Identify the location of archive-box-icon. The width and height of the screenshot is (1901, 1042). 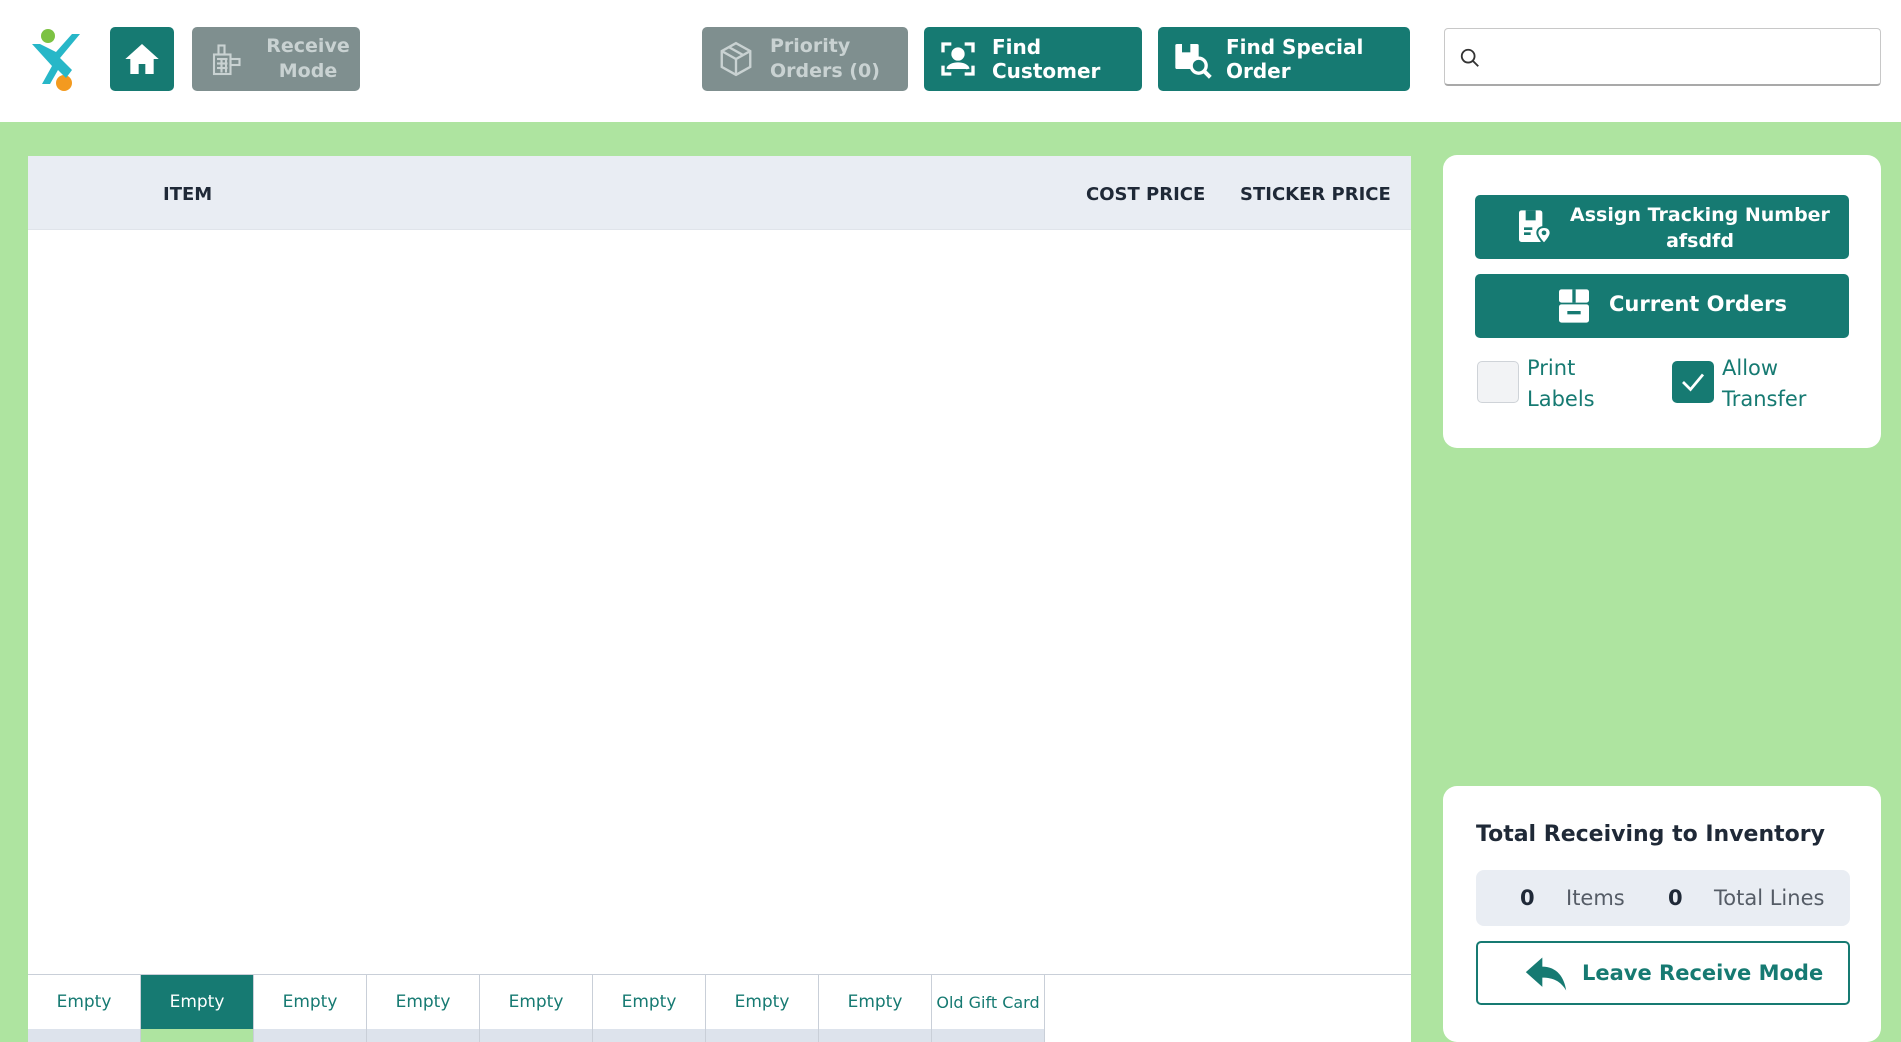
(1574, 306).